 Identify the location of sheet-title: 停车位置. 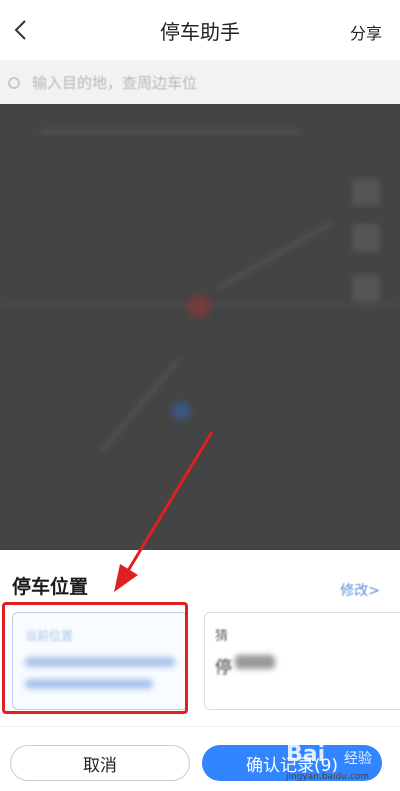
(50, 587).